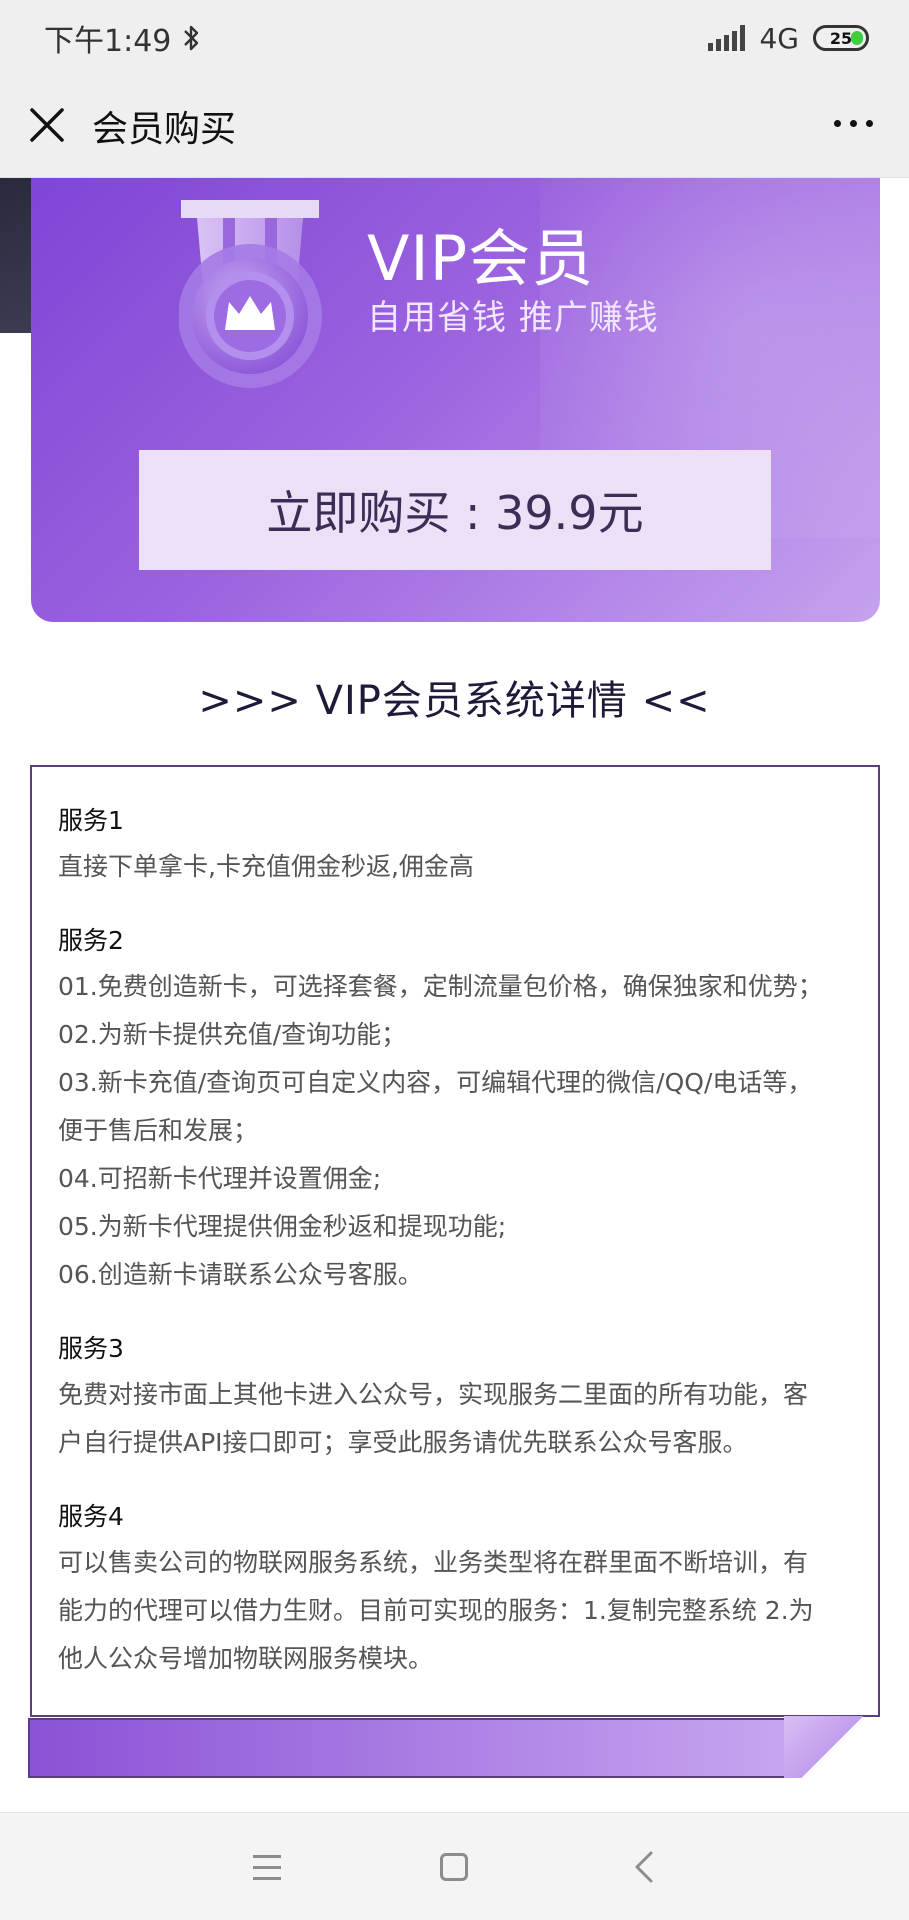 The width and height of the screenshot is (909, 1920). What do you see at coordinates (454, 127) in the screenshot?
I see `nav-bar: 会员购买` at bounding box center [454, 127].